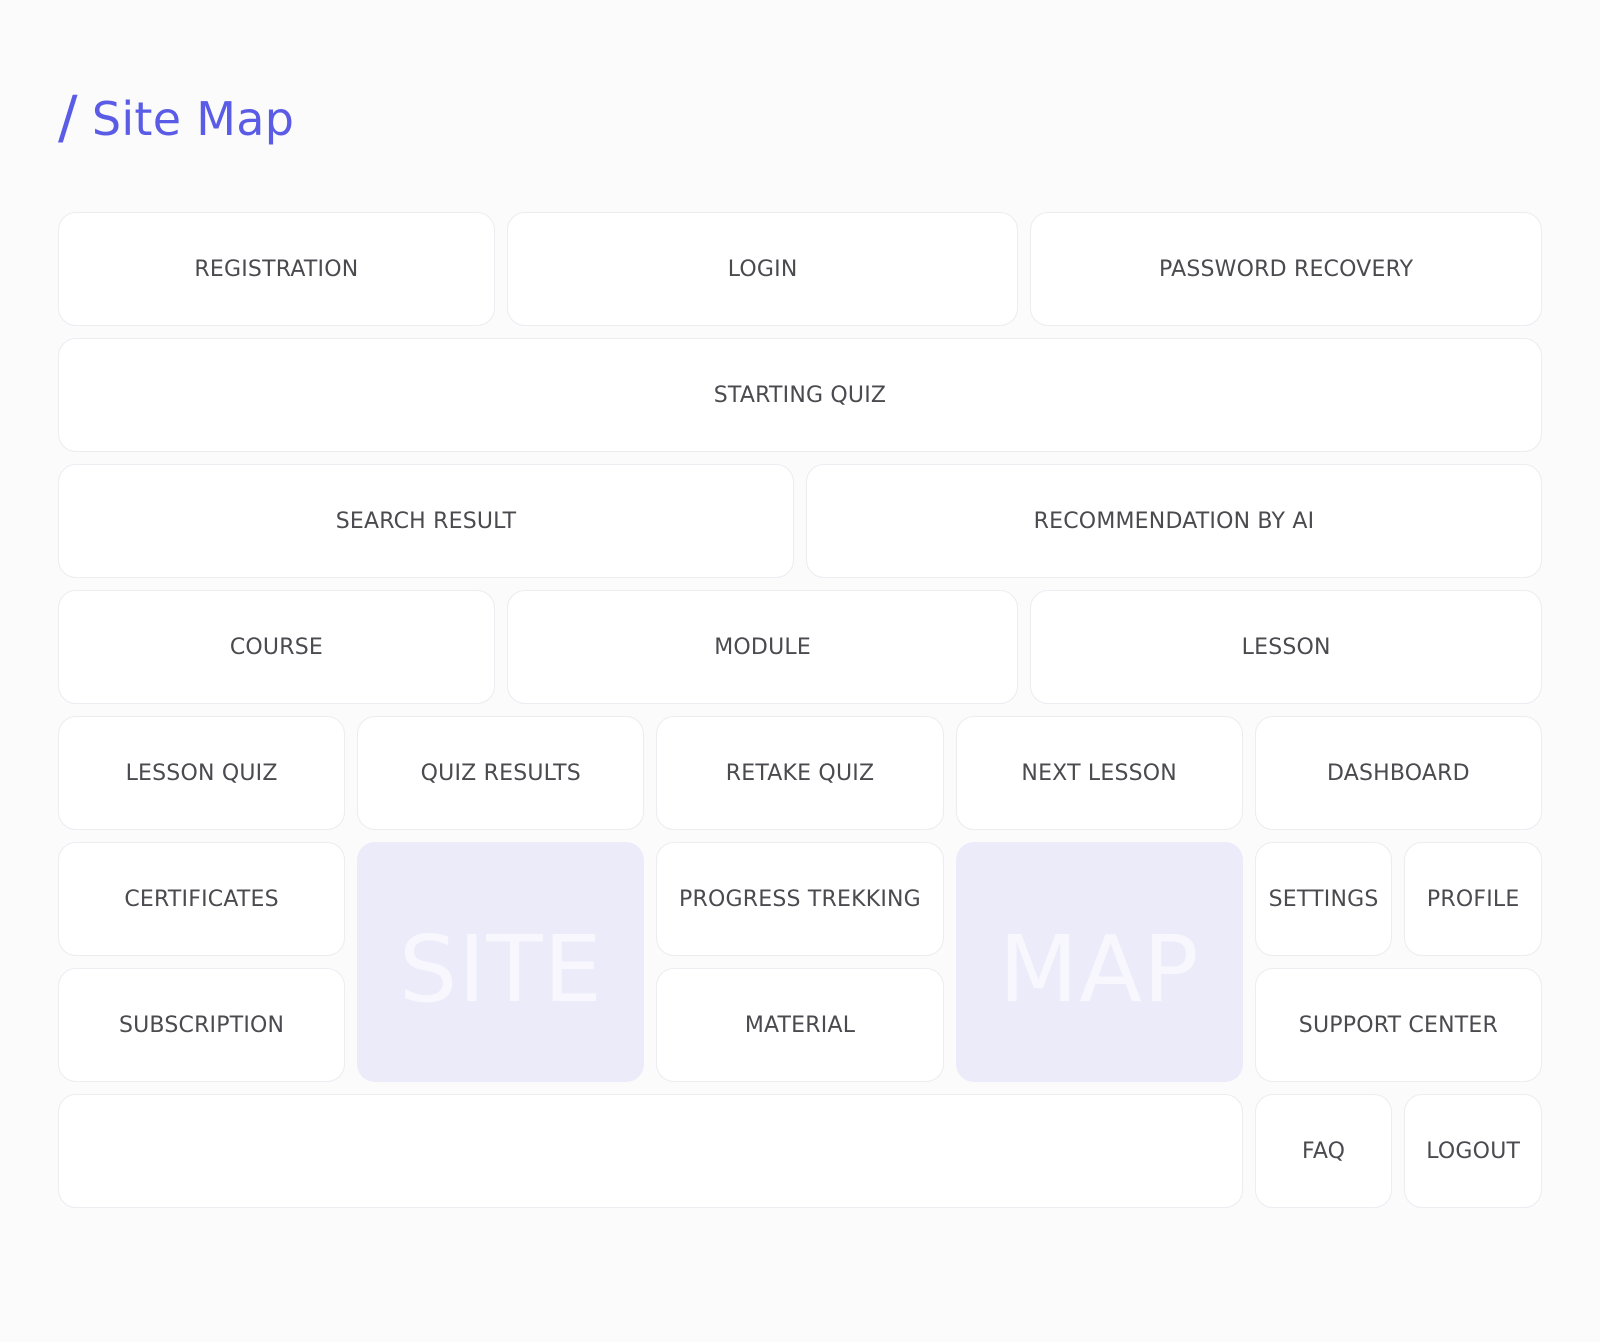  I want to click on node-starting-quiz: STARTING QUIZ, so click(800, 395).